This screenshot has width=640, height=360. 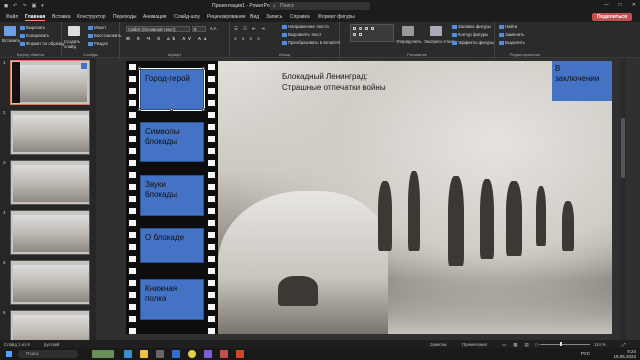 I want to click on scrollbar-thumb, so click(x=623, y=148).